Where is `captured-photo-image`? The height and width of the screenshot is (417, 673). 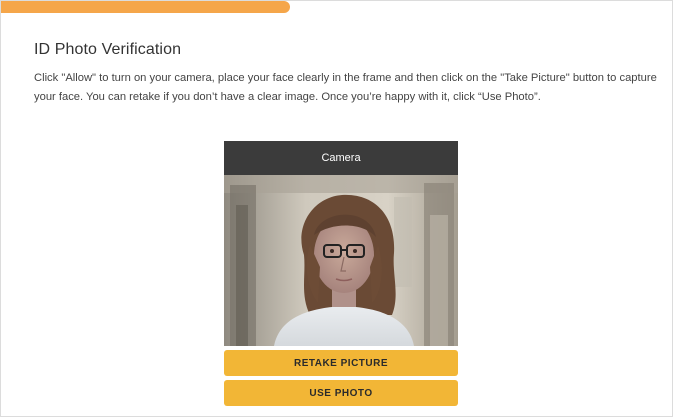 captured-photo-image is located at coordinates (341, 260).